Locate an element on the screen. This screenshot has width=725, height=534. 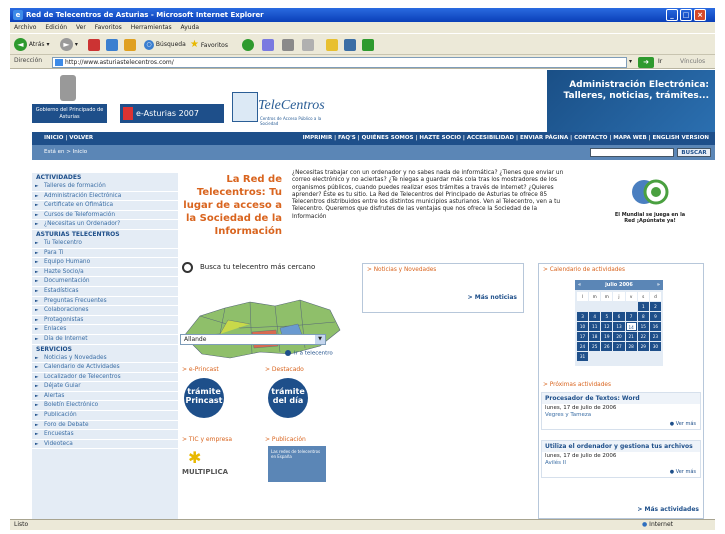
sidebar-item-colaboraciones: Colaboraciones is located at coordinates (105, 311).